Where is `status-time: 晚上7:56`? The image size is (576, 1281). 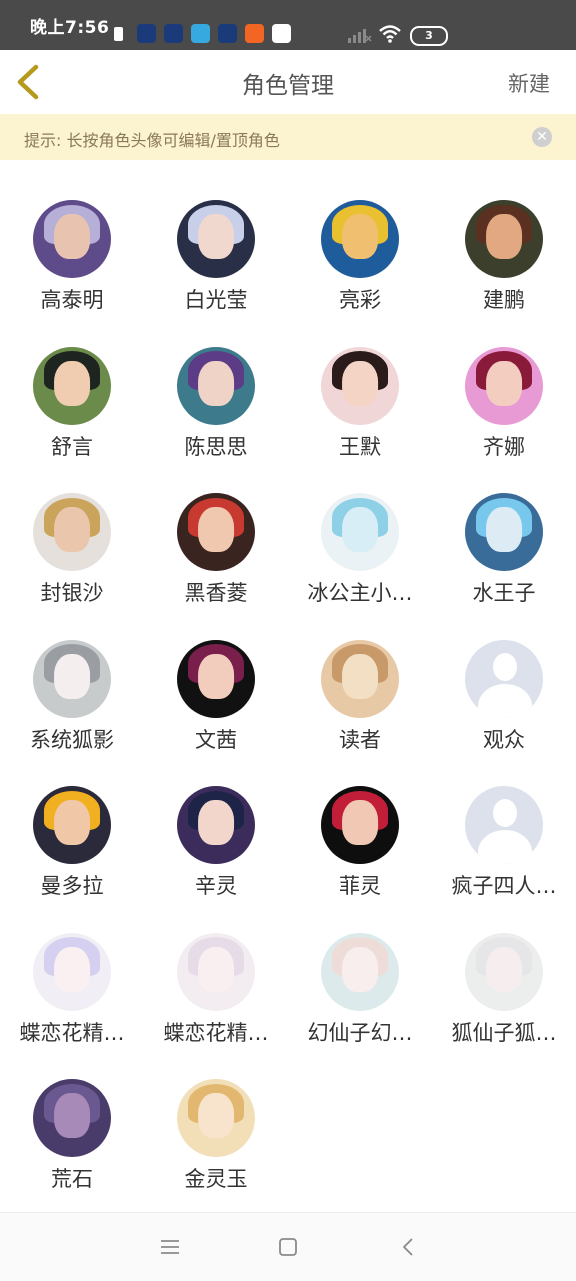 status-time: 晚上7:56 is located at coordinates (70, 28).